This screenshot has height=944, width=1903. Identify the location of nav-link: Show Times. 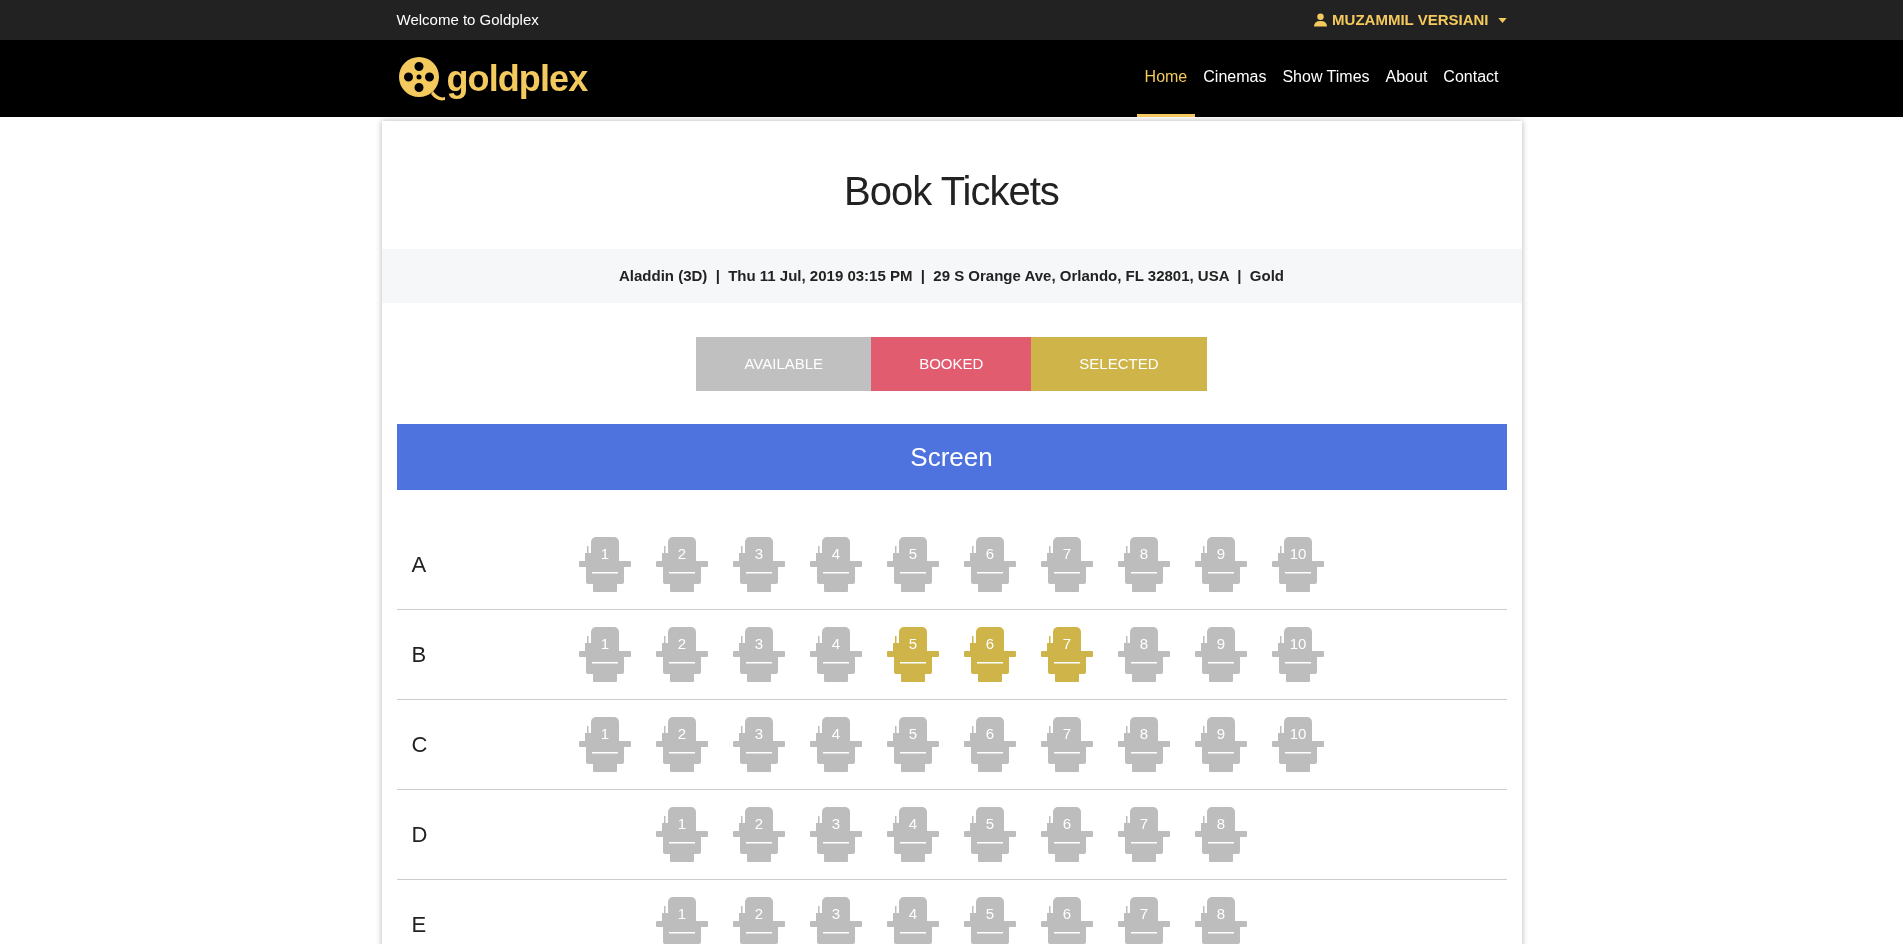
(1326, 78).